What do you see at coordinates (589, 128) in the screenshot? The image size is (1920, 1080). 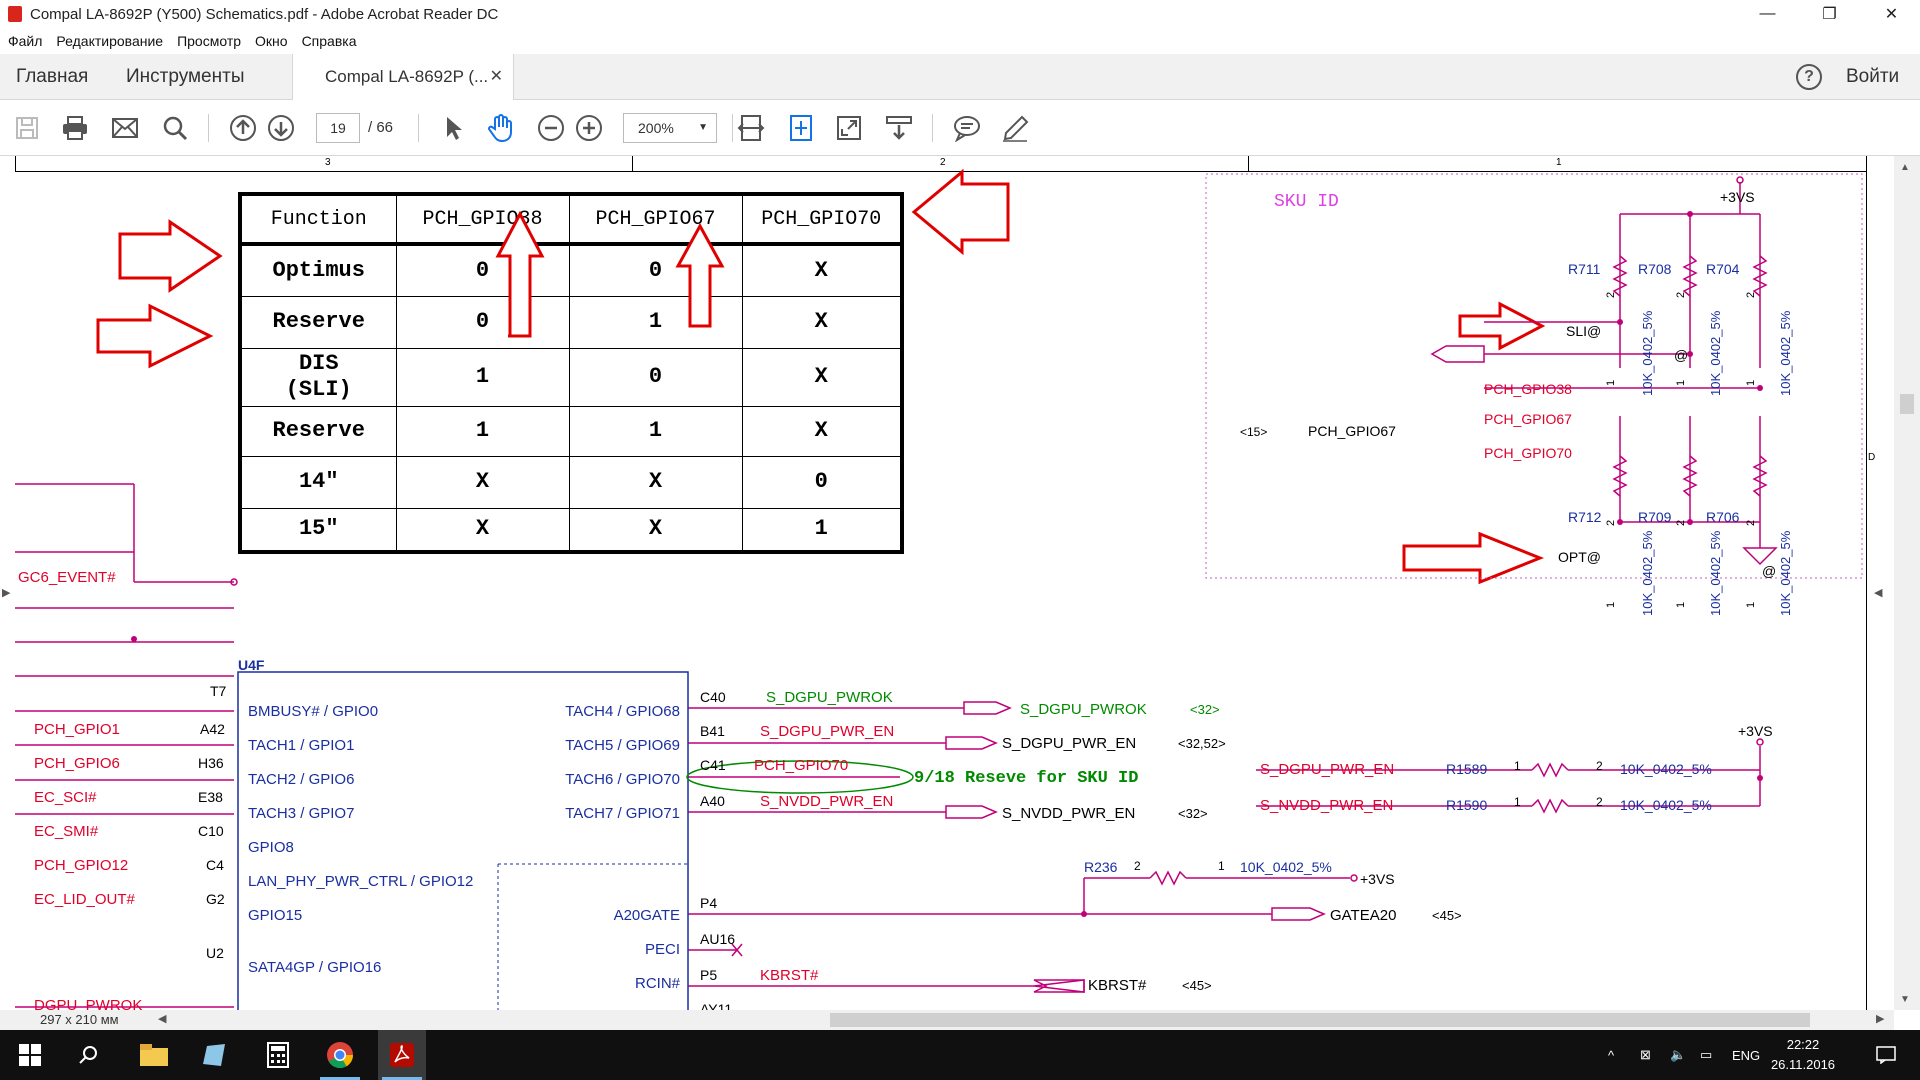 I see `zoom-in-icon` at bounding box center [589, 128].